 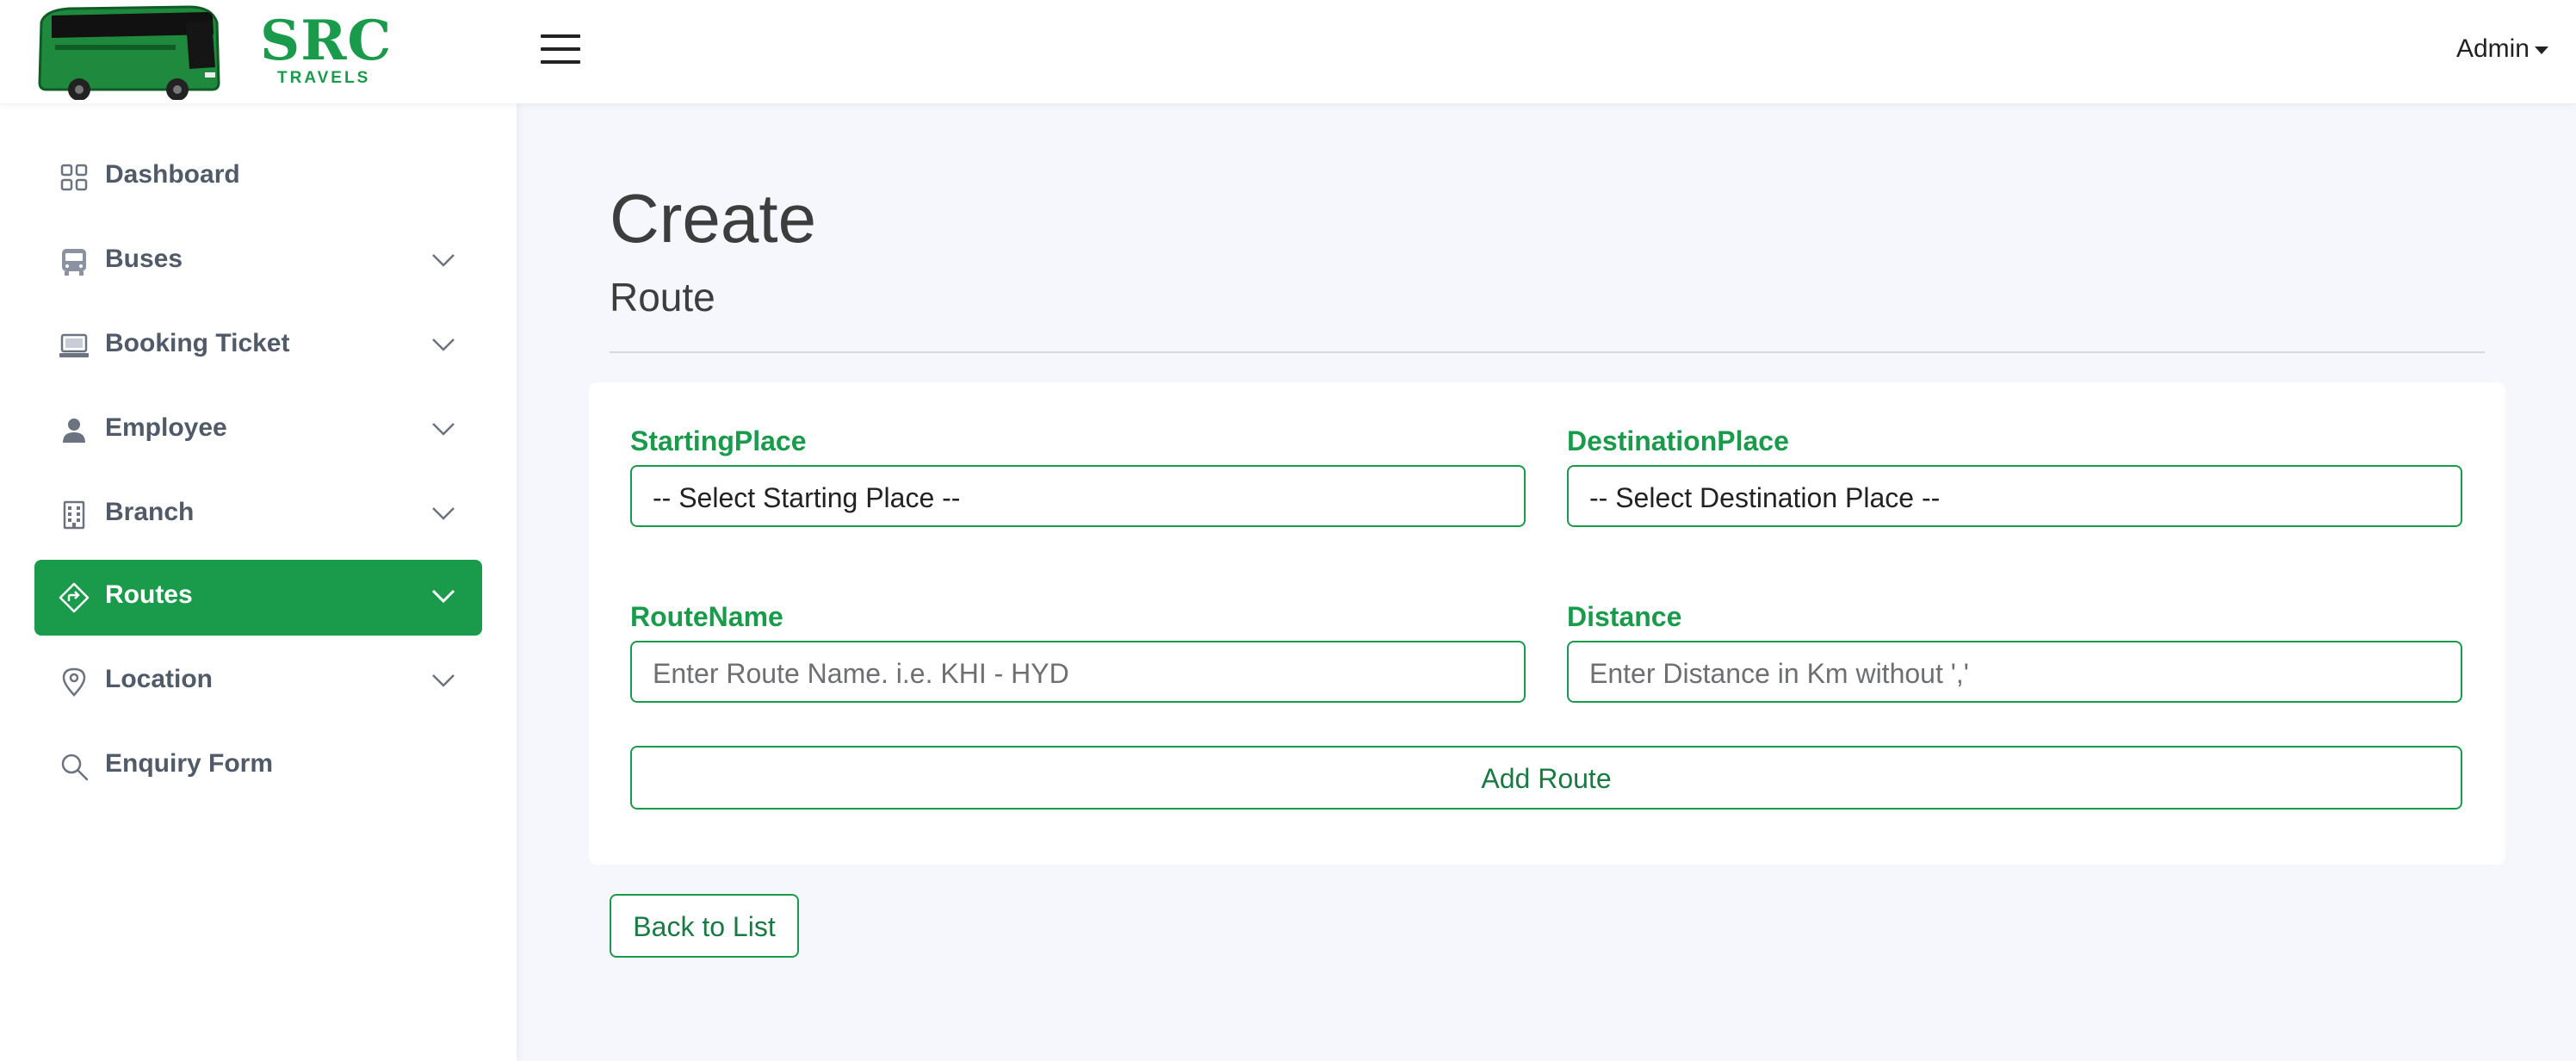 What do you see at coordinates (189, 763) in the screenshot?
I see `sidebar-item-label: Enquiry Form` at bounding box center [189, 763].